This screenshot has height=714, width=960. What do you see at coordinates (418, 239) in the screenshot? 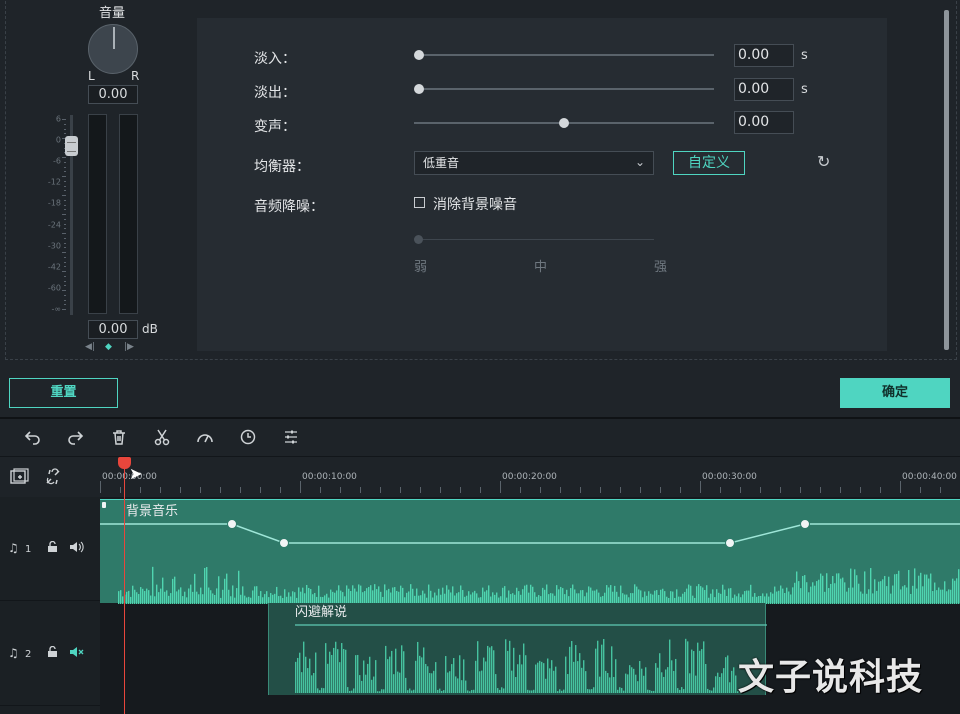
I see `denoise-slider-handle` at bounding box center [418, 239].